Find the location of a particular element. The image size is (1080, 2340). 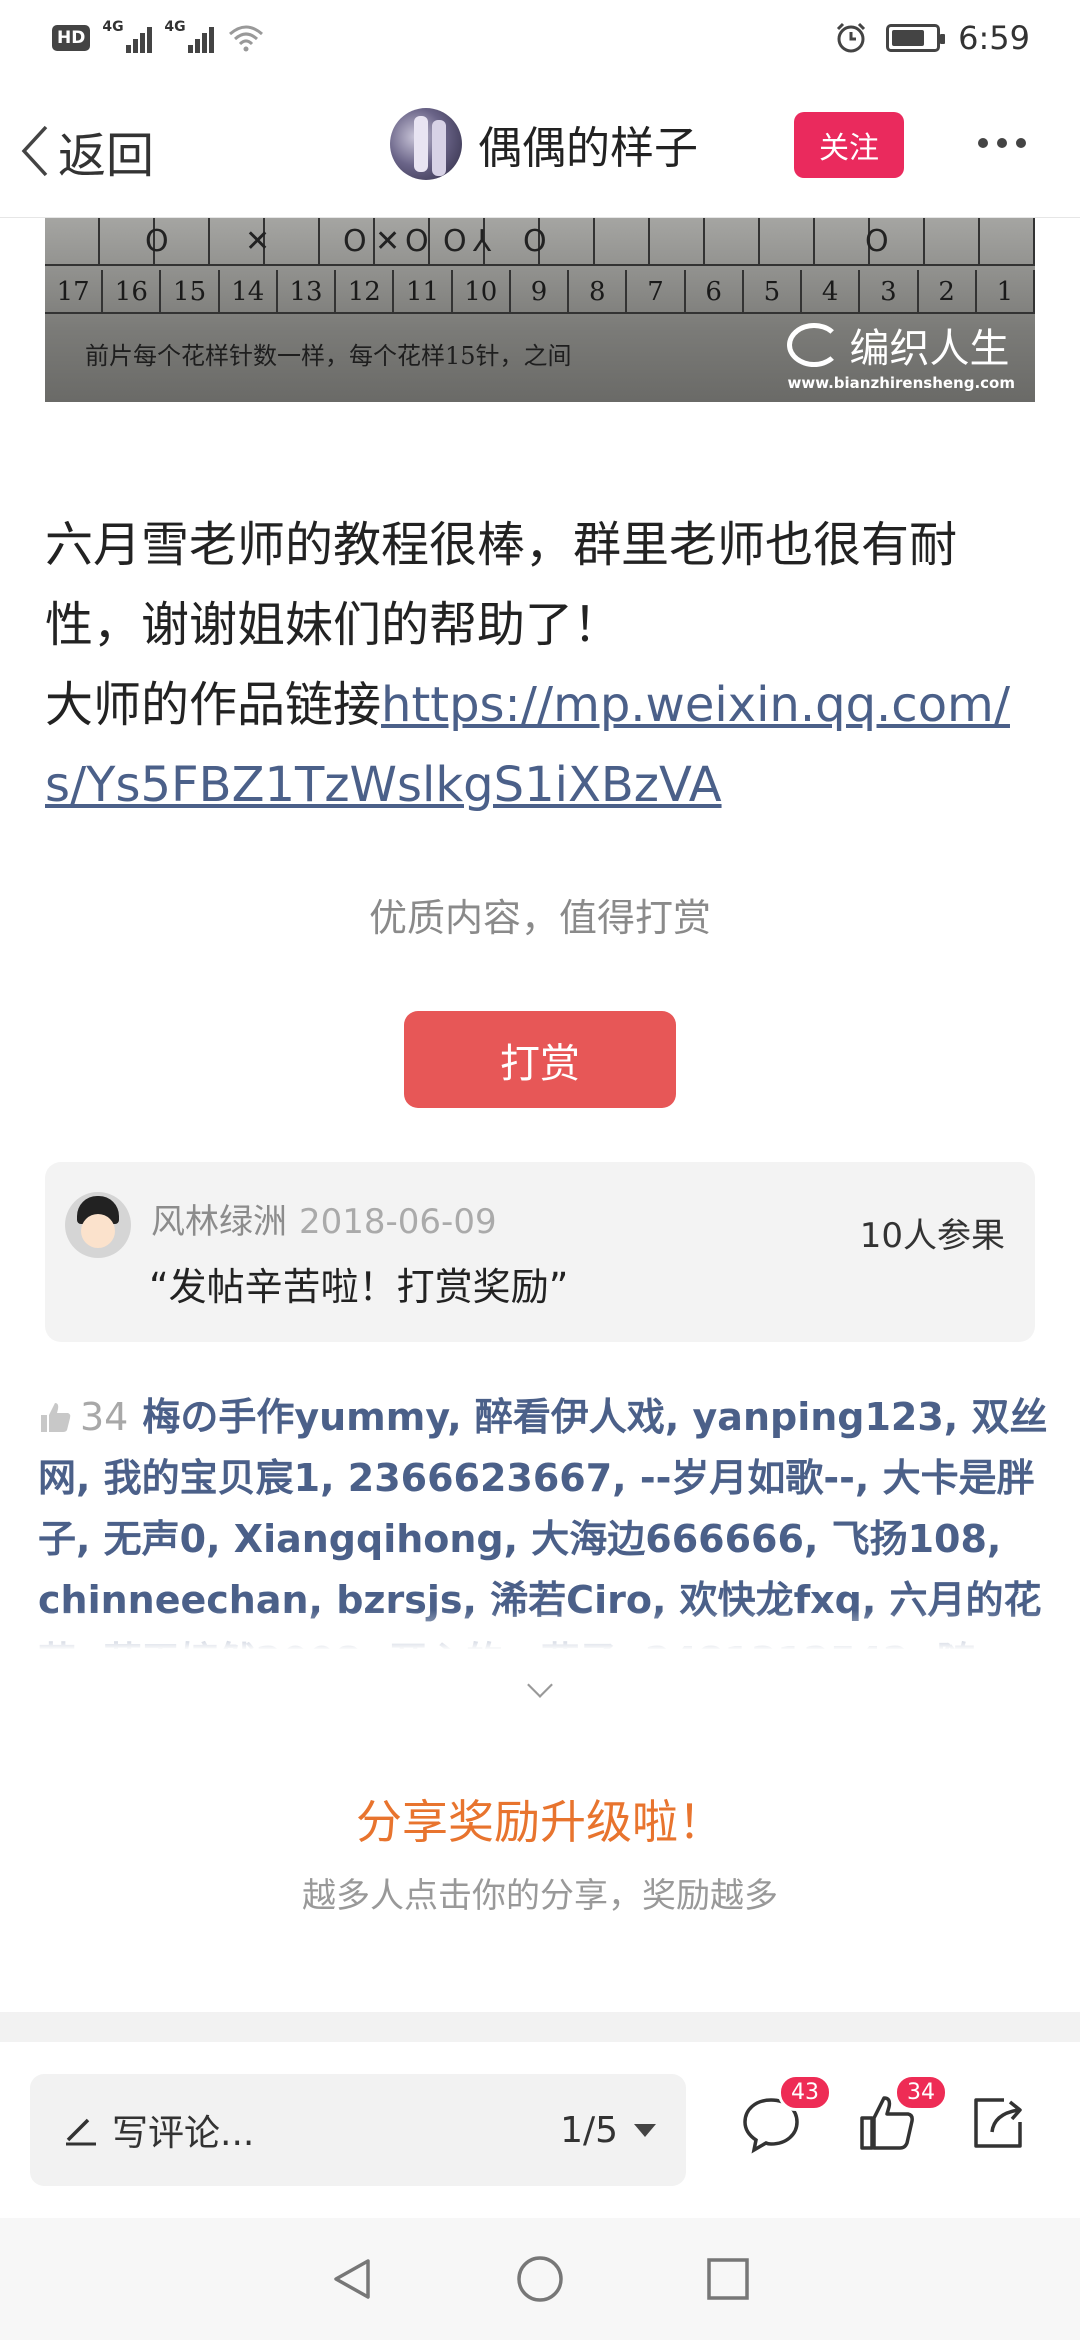

nav-recents-button is located at coordinates (728, 2279).